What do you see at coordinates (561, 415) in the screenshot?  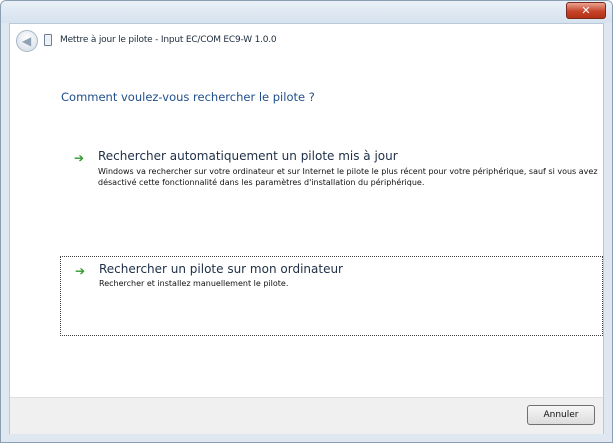 I see `cancel-button: Annuler` at bounding box center [561, 415].